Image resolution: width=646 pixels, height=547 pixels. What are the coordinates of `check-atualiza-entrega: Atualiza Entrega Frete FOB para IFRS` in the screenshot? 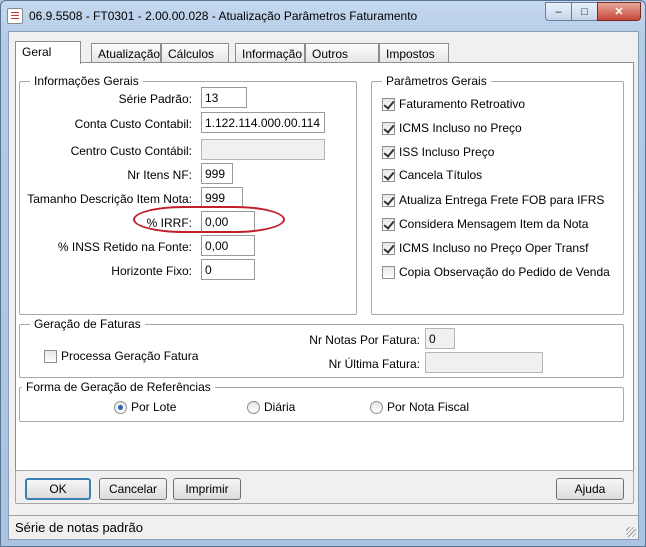 It's located at (493, 200).